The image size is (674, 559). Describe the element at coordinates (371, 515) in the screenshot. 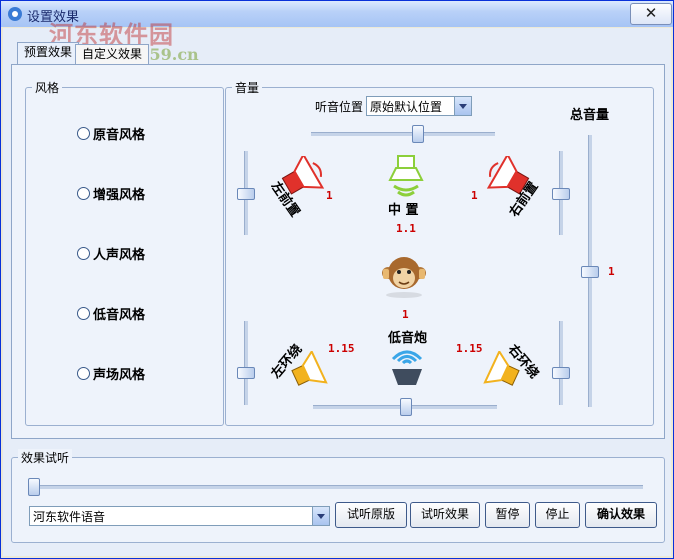

I see `preview-original-button: 试听原版` at that location.